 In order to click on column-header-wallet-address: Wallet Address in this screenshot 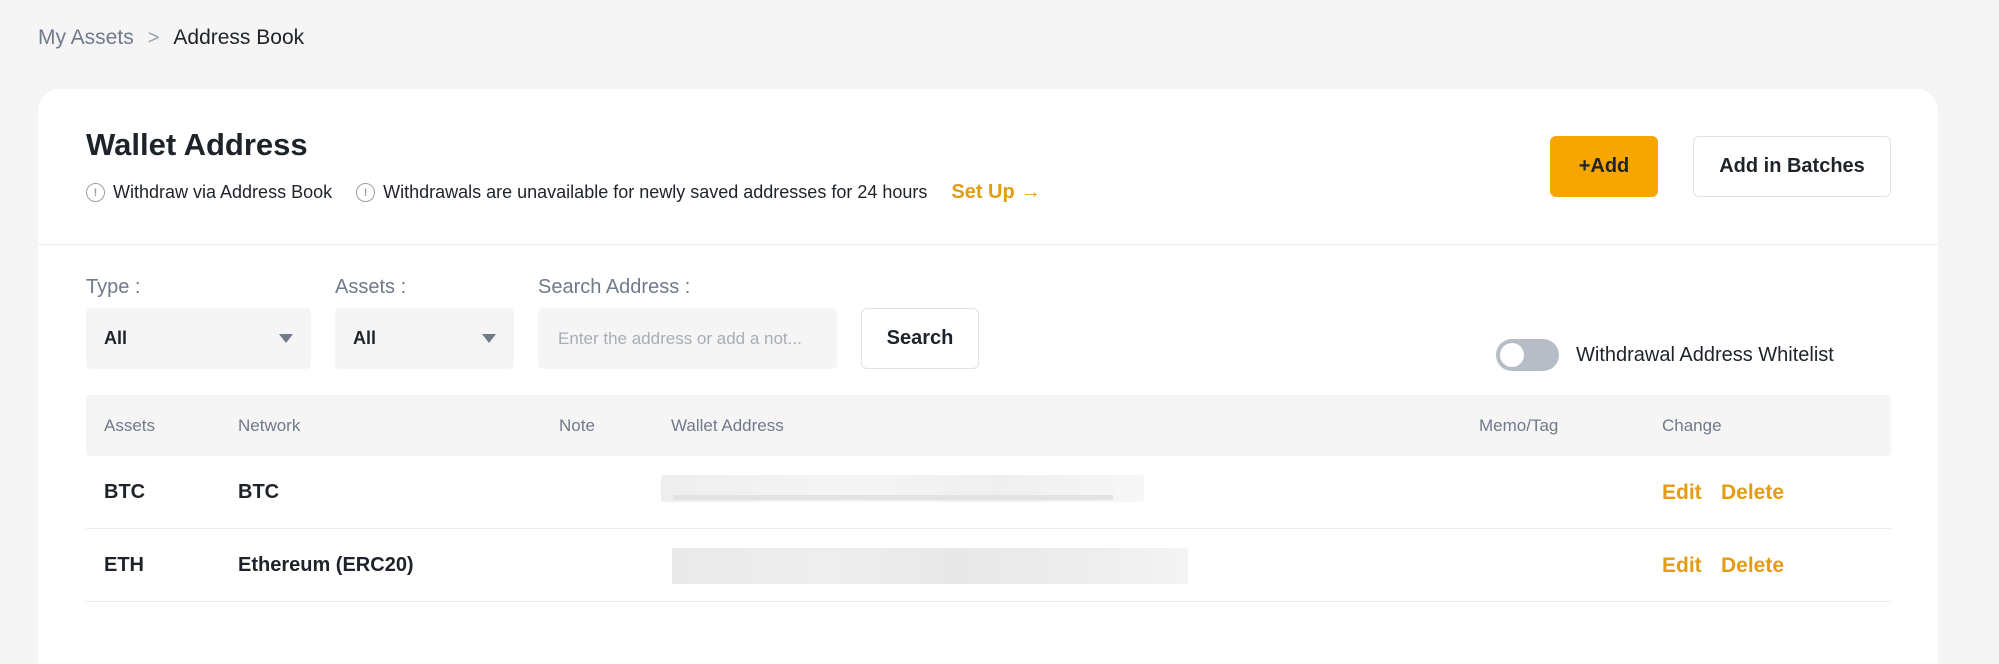, I will do `click(727, 425)`.